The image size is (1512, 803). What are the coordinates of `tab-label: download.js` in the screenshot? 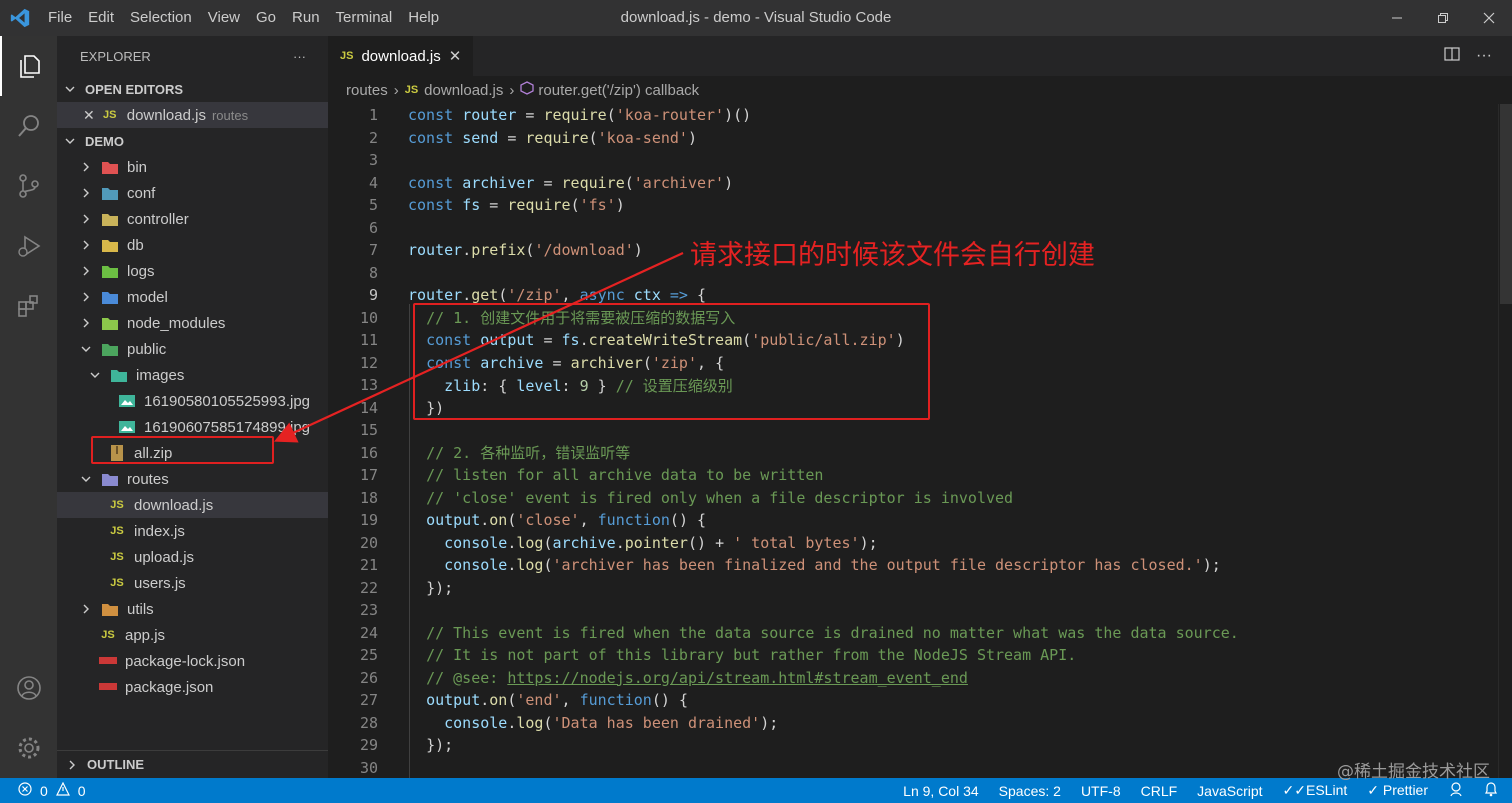 It's located at (401, 56).